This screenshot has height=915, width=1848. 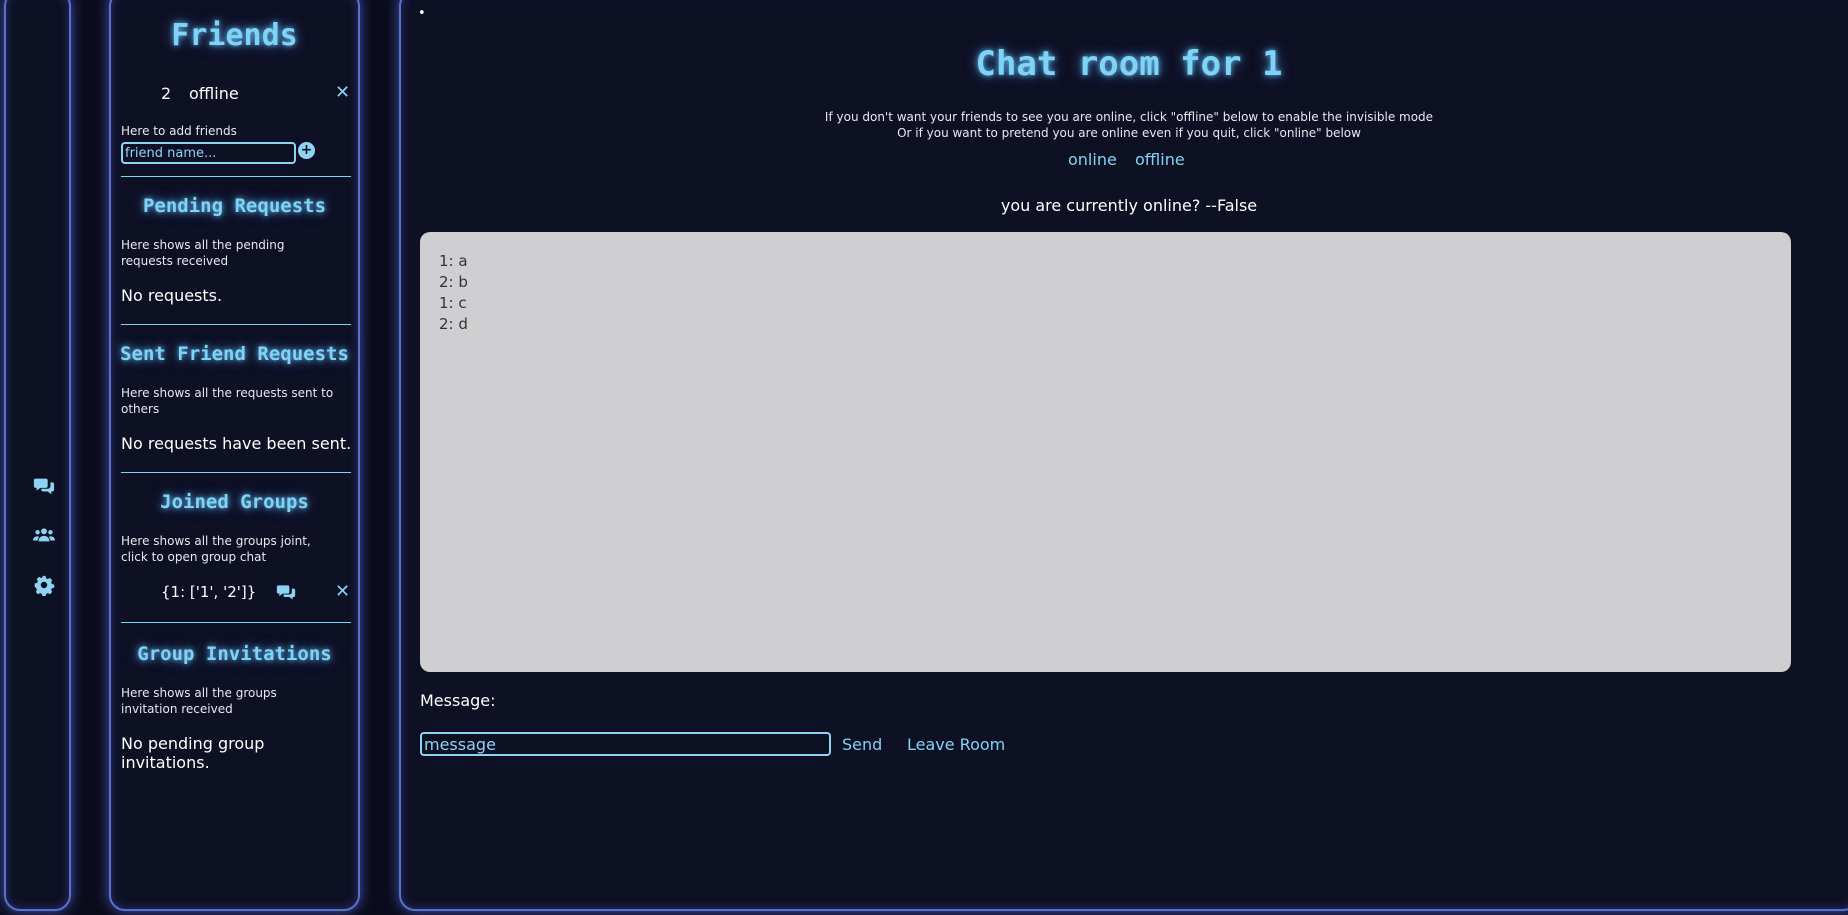 I want to click on chat-icon, so click(x=44, y=486).